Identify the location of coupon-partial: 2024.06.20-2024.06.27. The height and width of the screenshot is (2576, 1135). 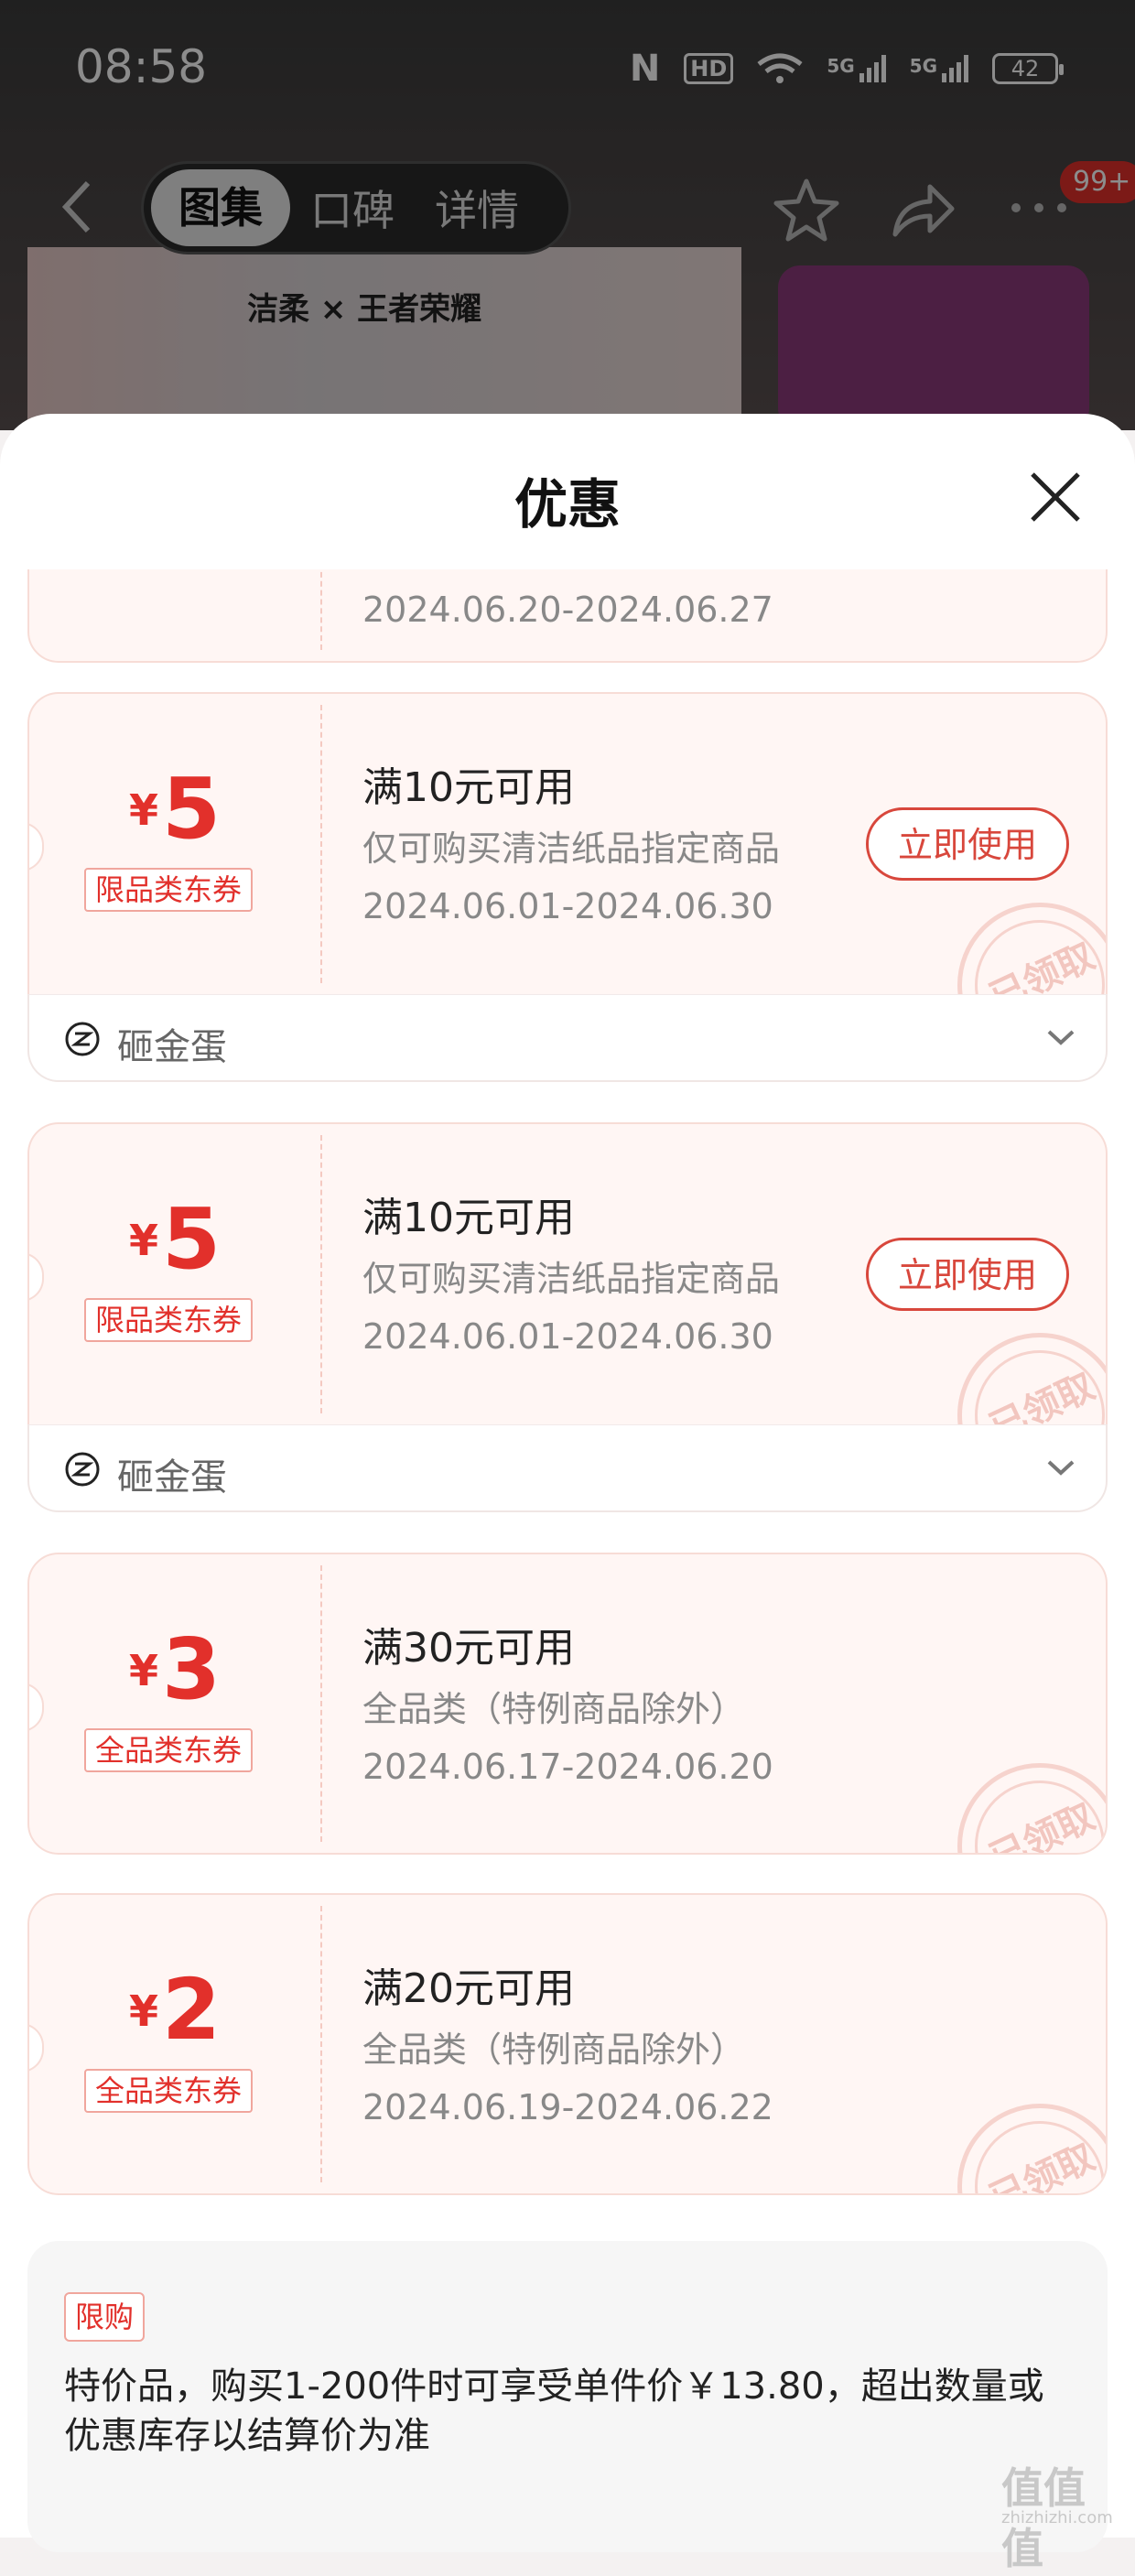
(567, 616).